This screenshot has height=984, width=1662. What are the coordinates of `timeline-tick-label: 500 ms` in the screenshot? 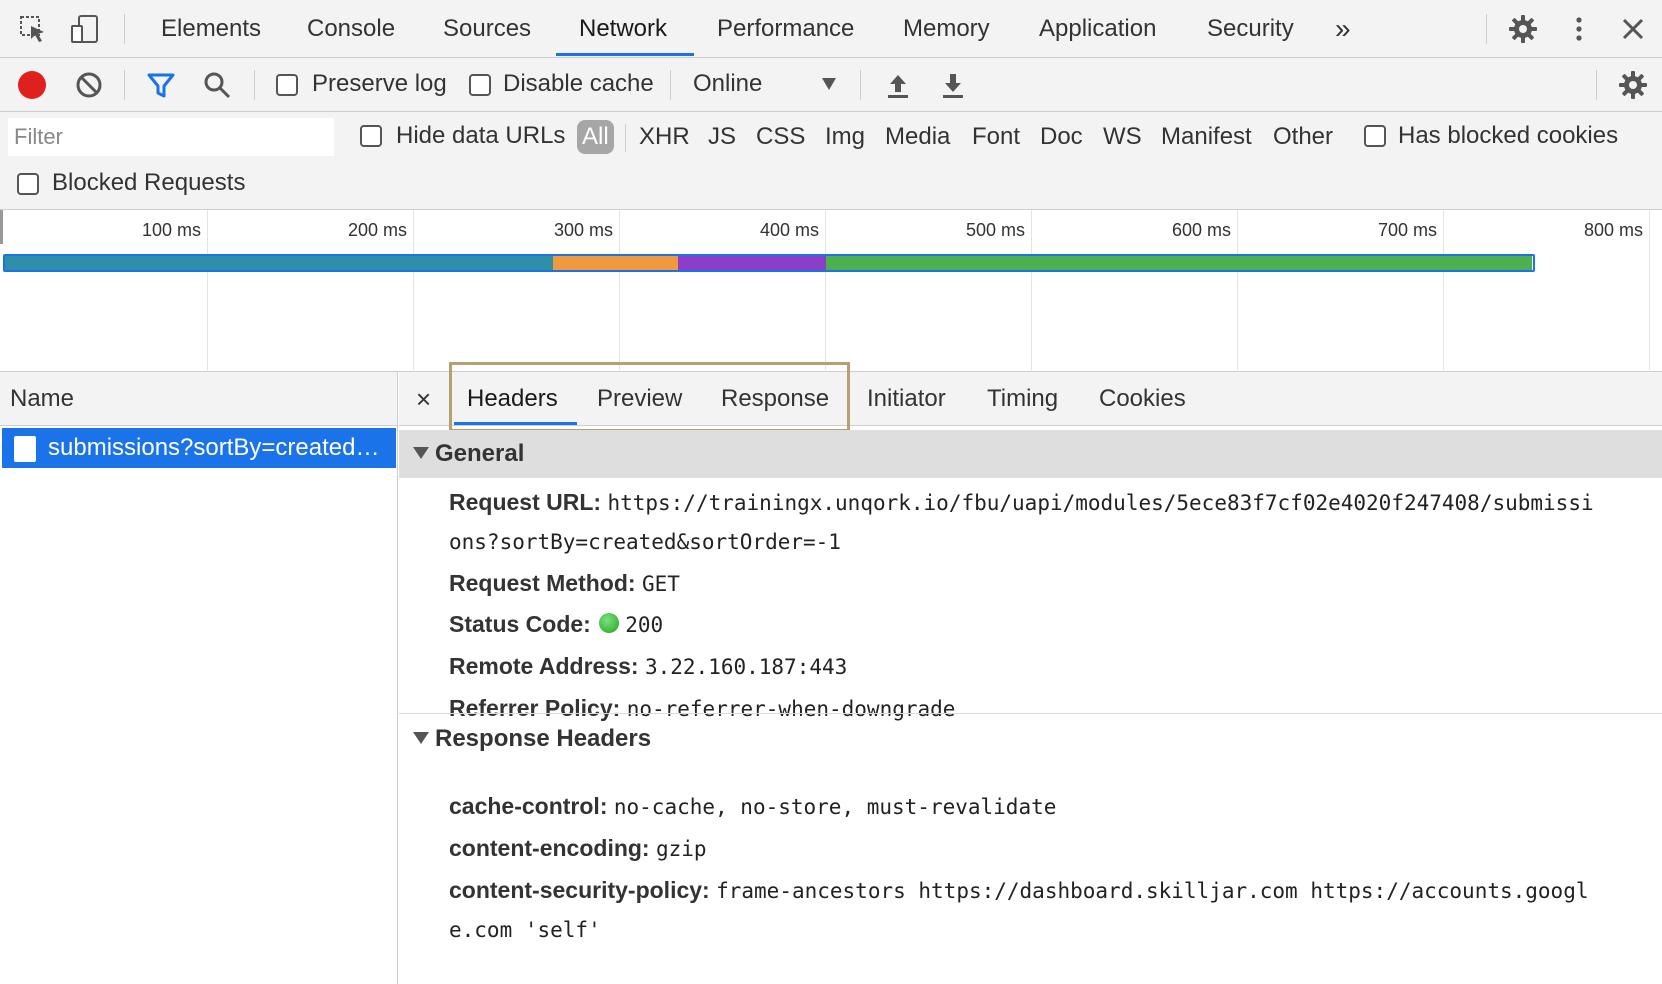 It's located at (995, 230).